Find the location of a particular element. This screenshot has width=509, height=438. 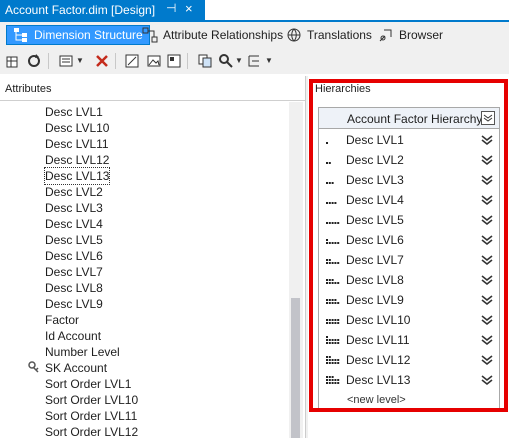

tab-translations: Translations is located at coordinates (329, 35).